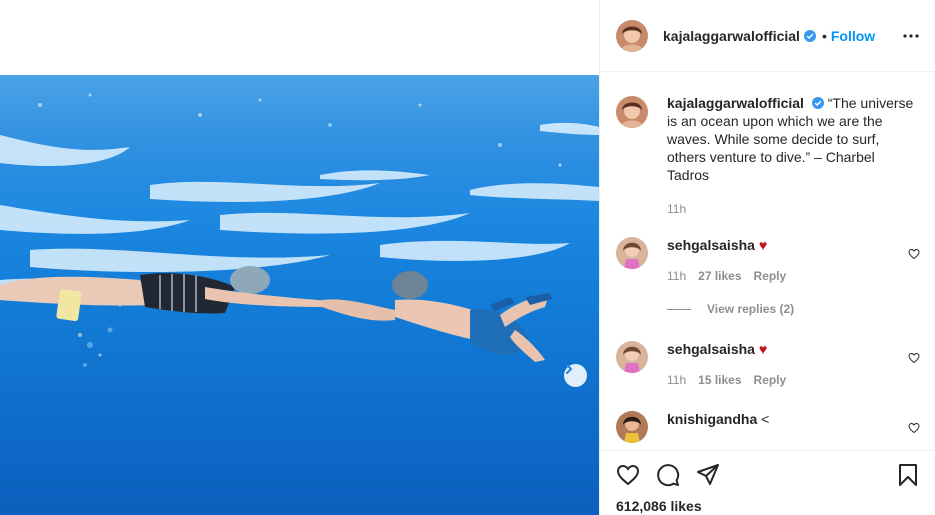 The width and height of the screenshot is (935, 515). I want to click on save-icon, so click(908, 475).